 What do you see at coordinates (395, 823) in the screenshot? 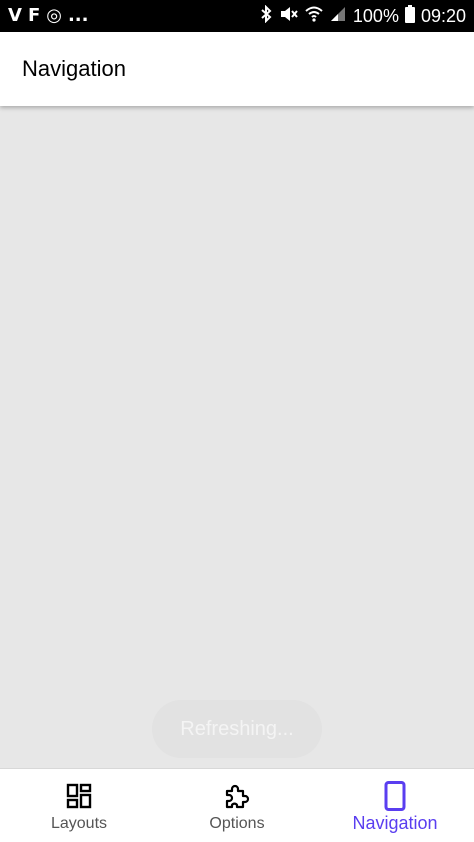
I see `nav-label-navigation: Navigation` at bounding box center [395, 823].